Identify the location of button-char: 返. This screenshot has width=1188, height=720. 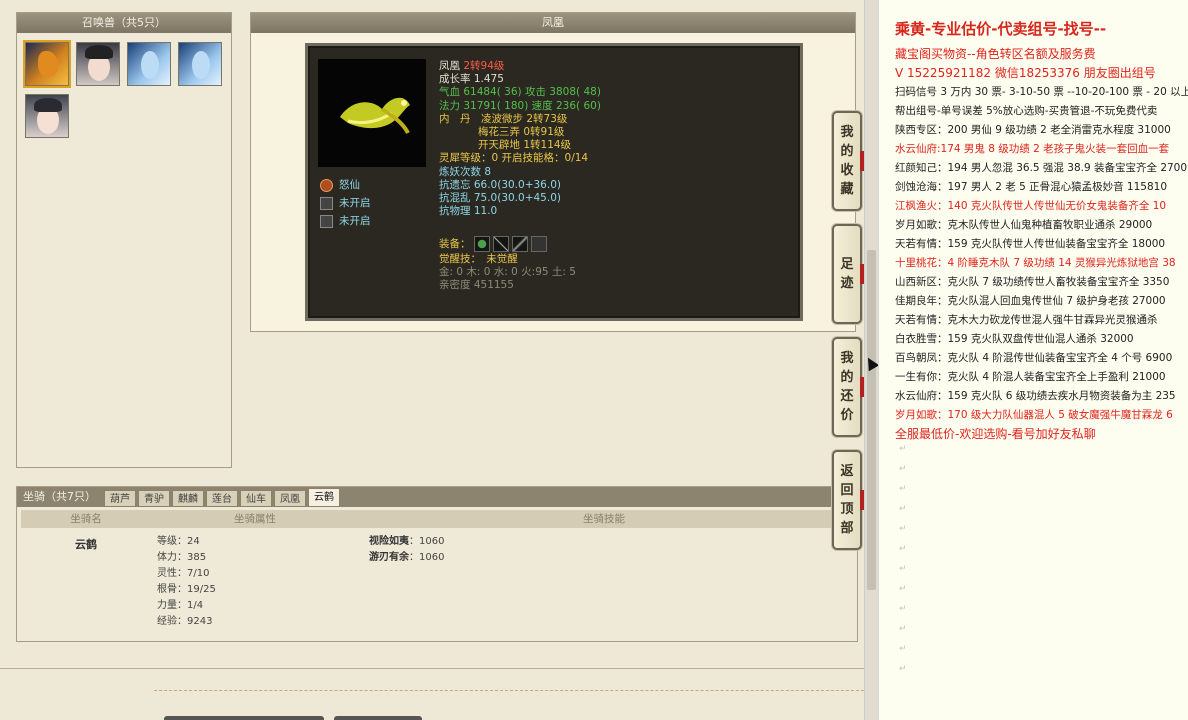
(847, 471).